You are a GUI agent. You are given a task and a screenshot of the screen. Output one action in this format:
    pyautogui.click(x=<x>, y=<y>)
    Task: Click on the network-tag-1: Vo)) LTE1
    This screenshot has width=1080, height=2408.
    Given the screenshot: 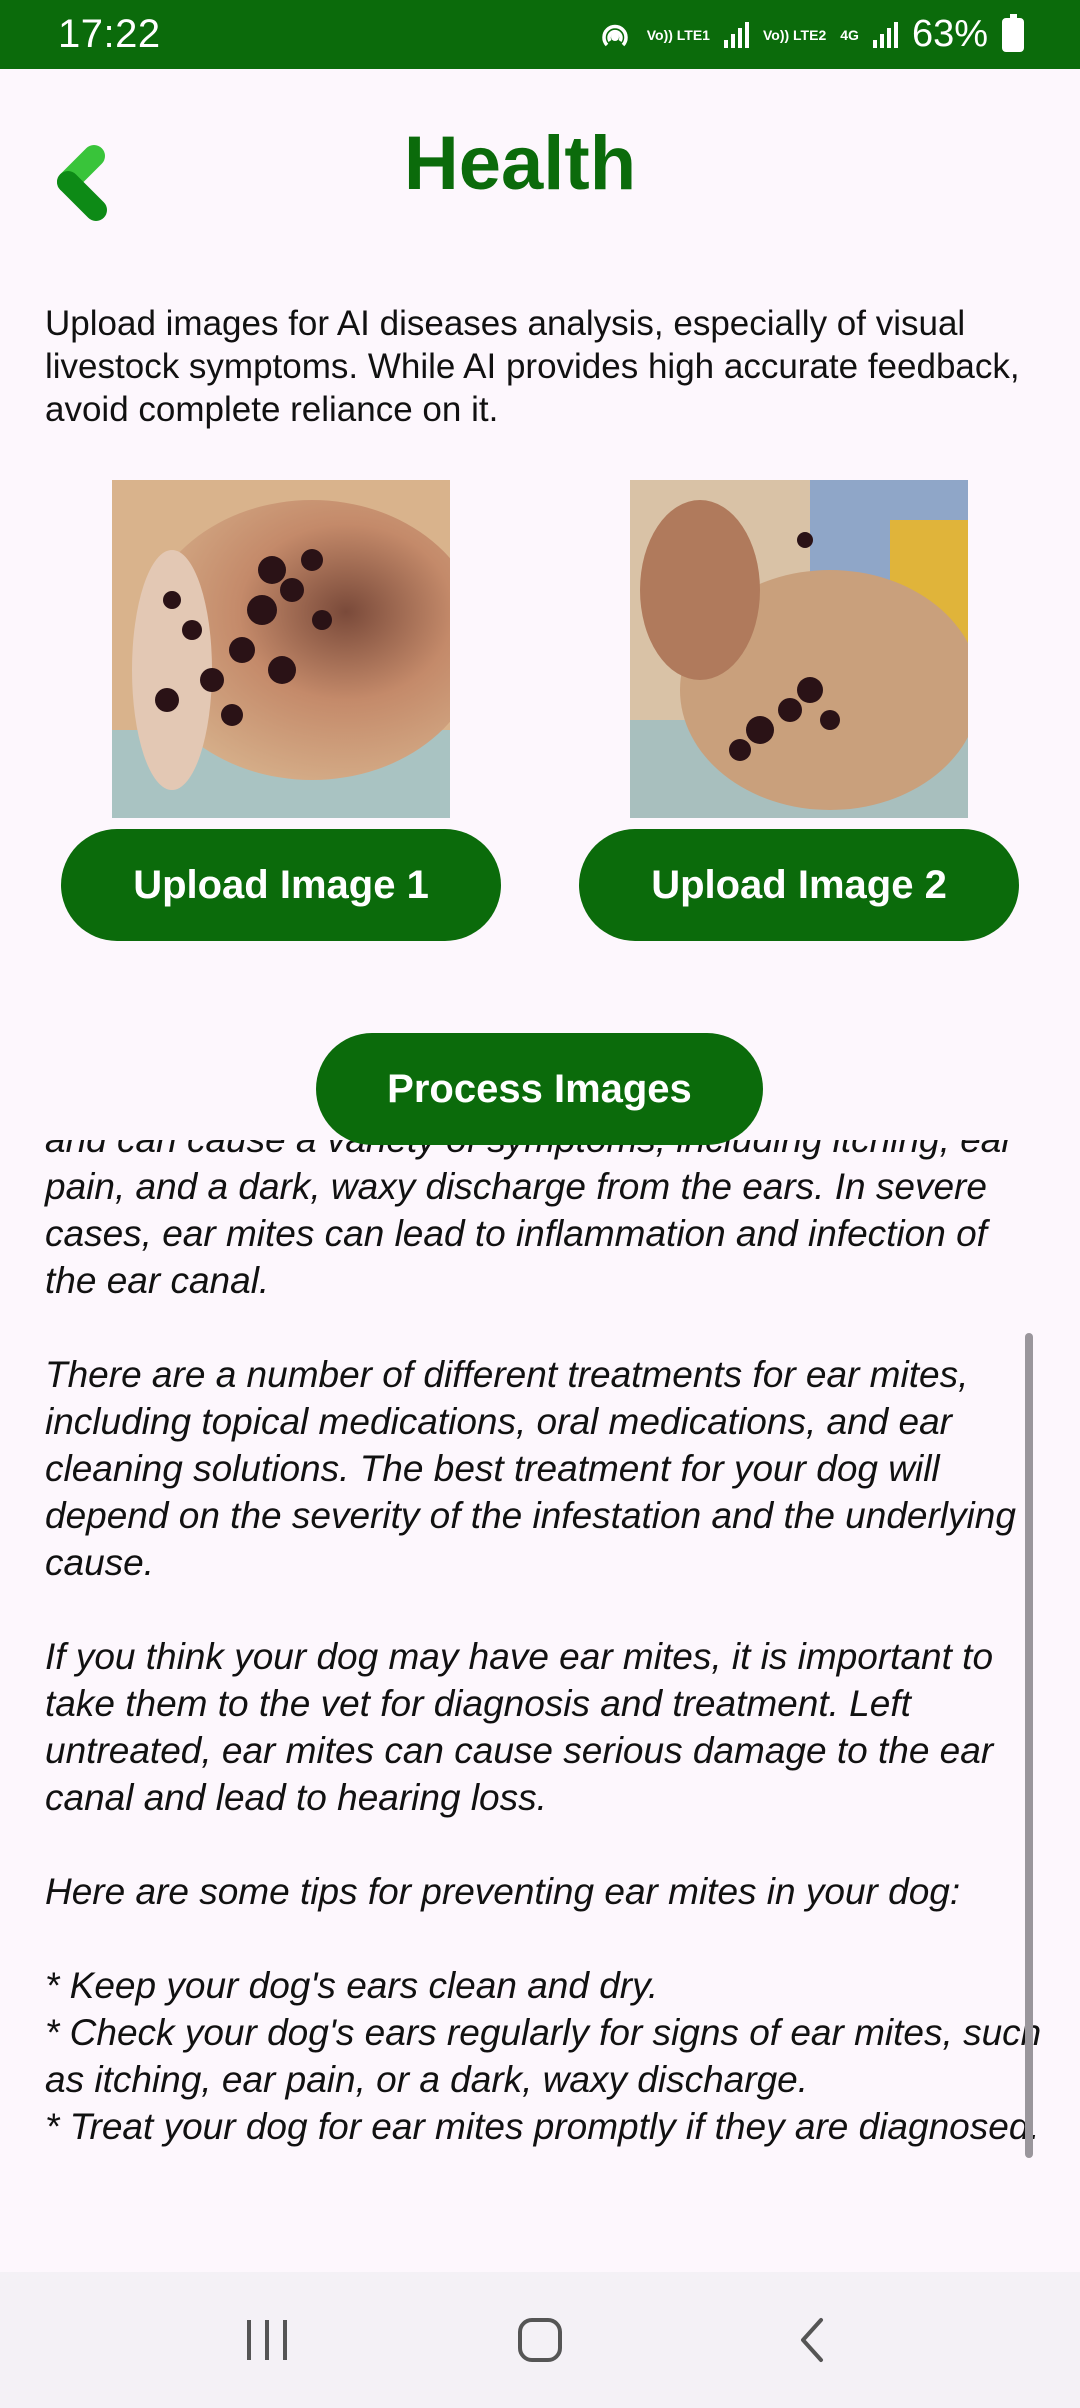 What is the action you would take?
    pyautogui.click(x=678, y=34)
    